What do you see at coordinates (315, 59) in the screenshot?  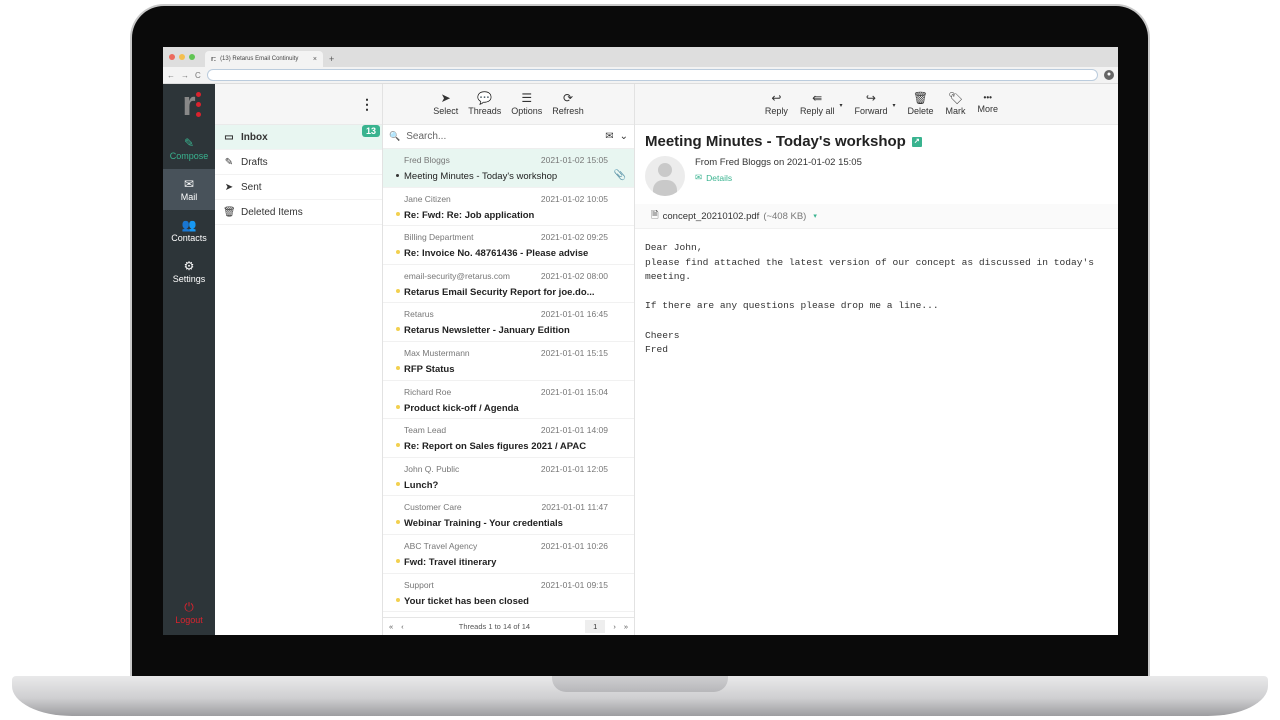 I see `close-tab-icon: ×` at bounding box center [315, 59].